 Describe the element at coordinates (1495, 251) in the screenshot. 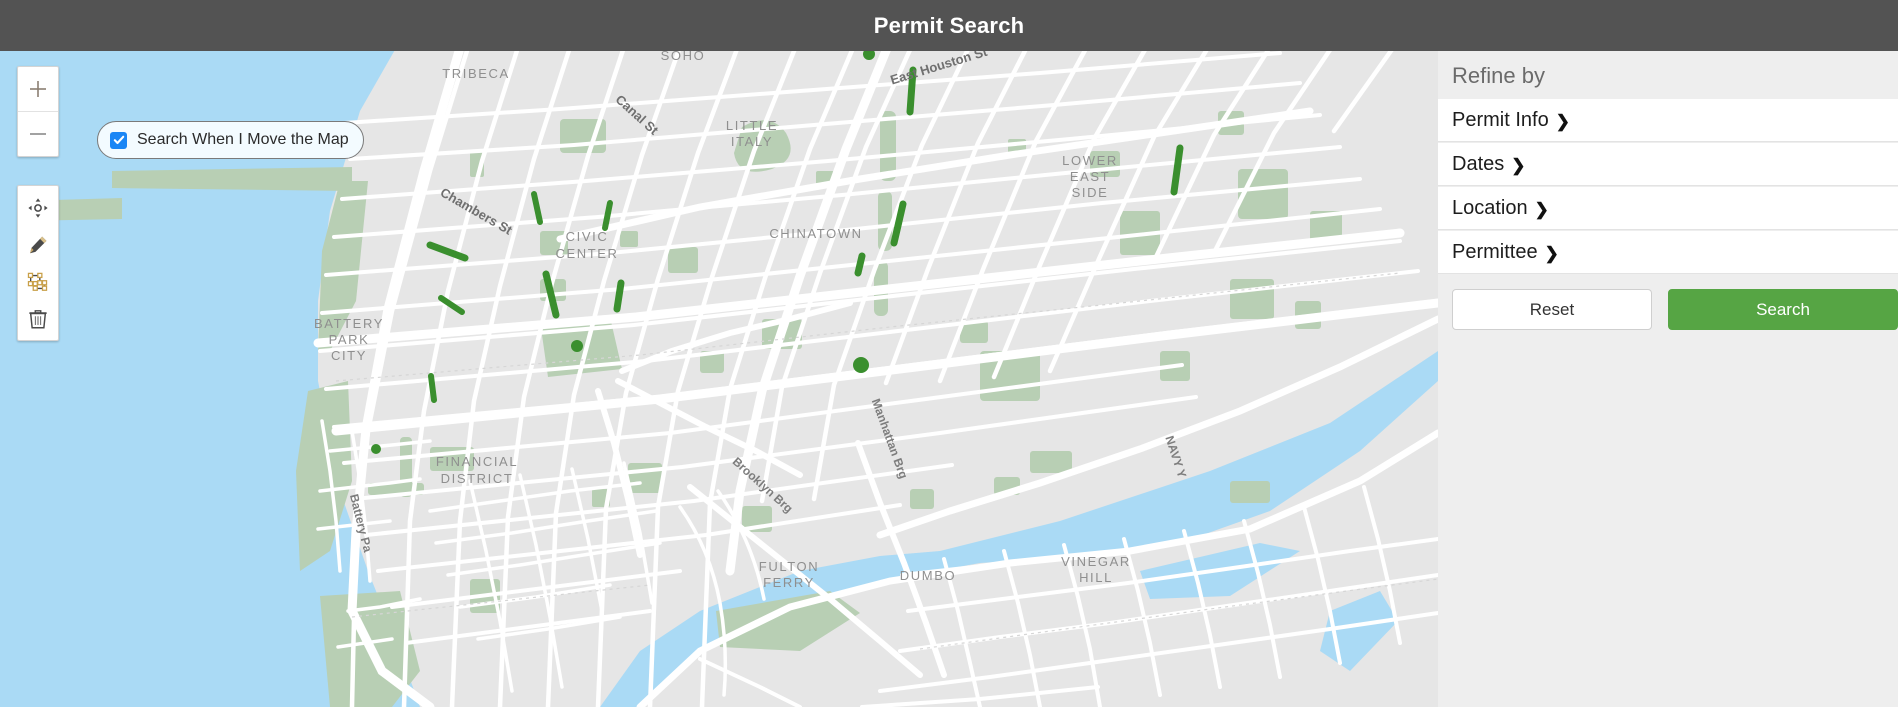

I see `refine-item-label: Permittee` at that location.